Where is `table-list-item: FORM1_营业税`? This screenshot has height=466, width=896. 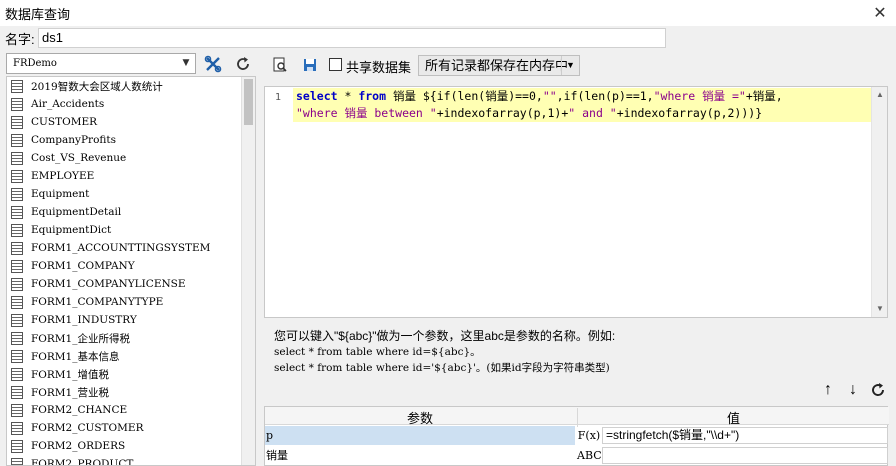
table-list-item: FORM1_营业税 is located at coordinates (131, 392).